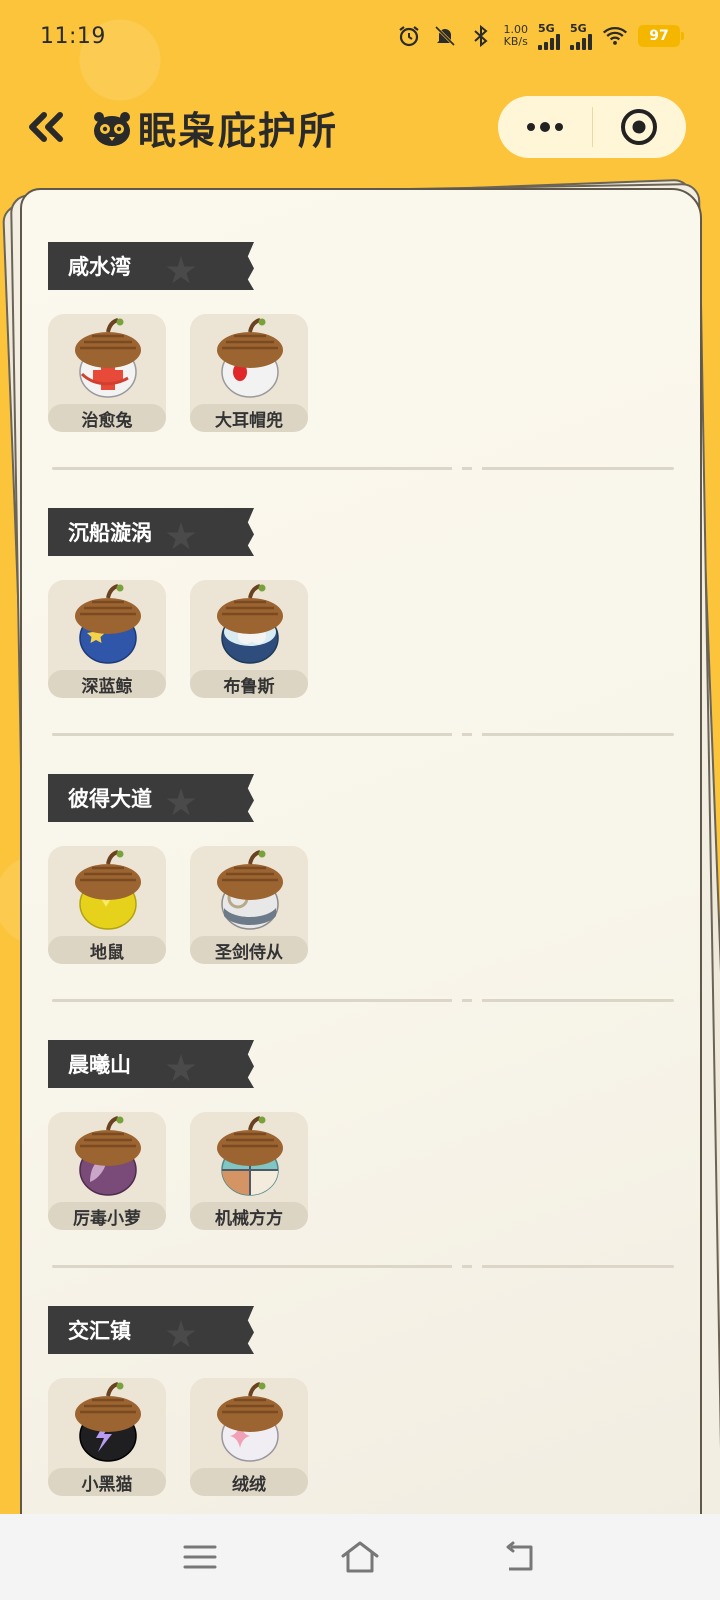 The image size is (720, 1600). I want to click on close-mini-program-button, so click(640, 127).